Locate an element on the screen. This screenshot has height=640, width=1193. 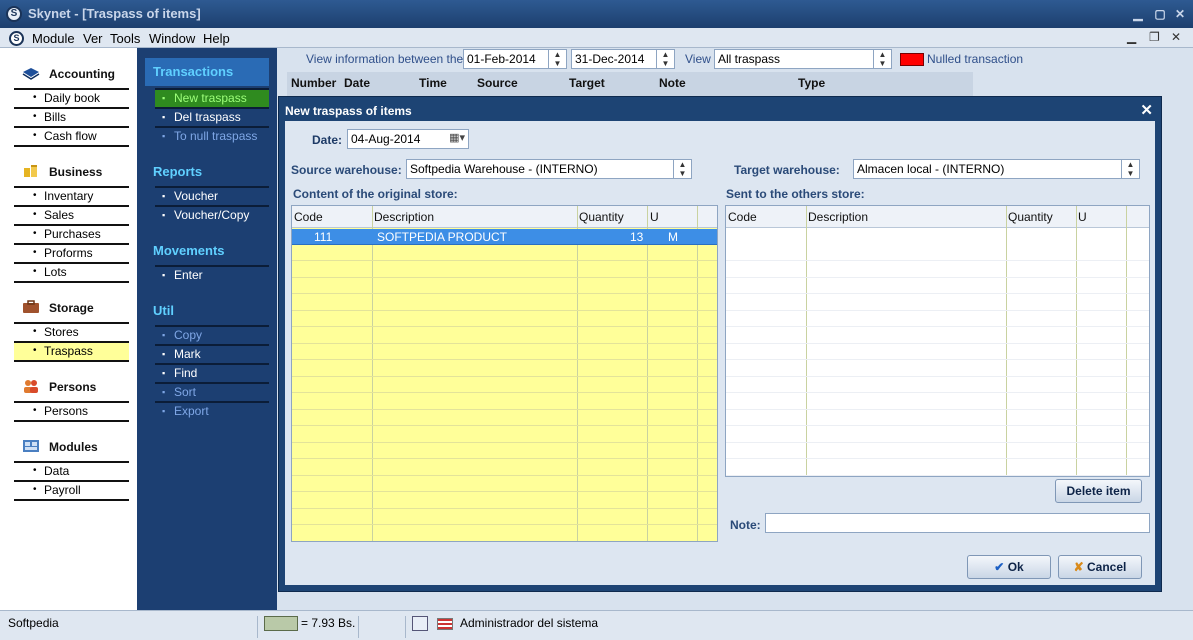
others-col-quantity: Quantity is located at coordinates (1030, 217).